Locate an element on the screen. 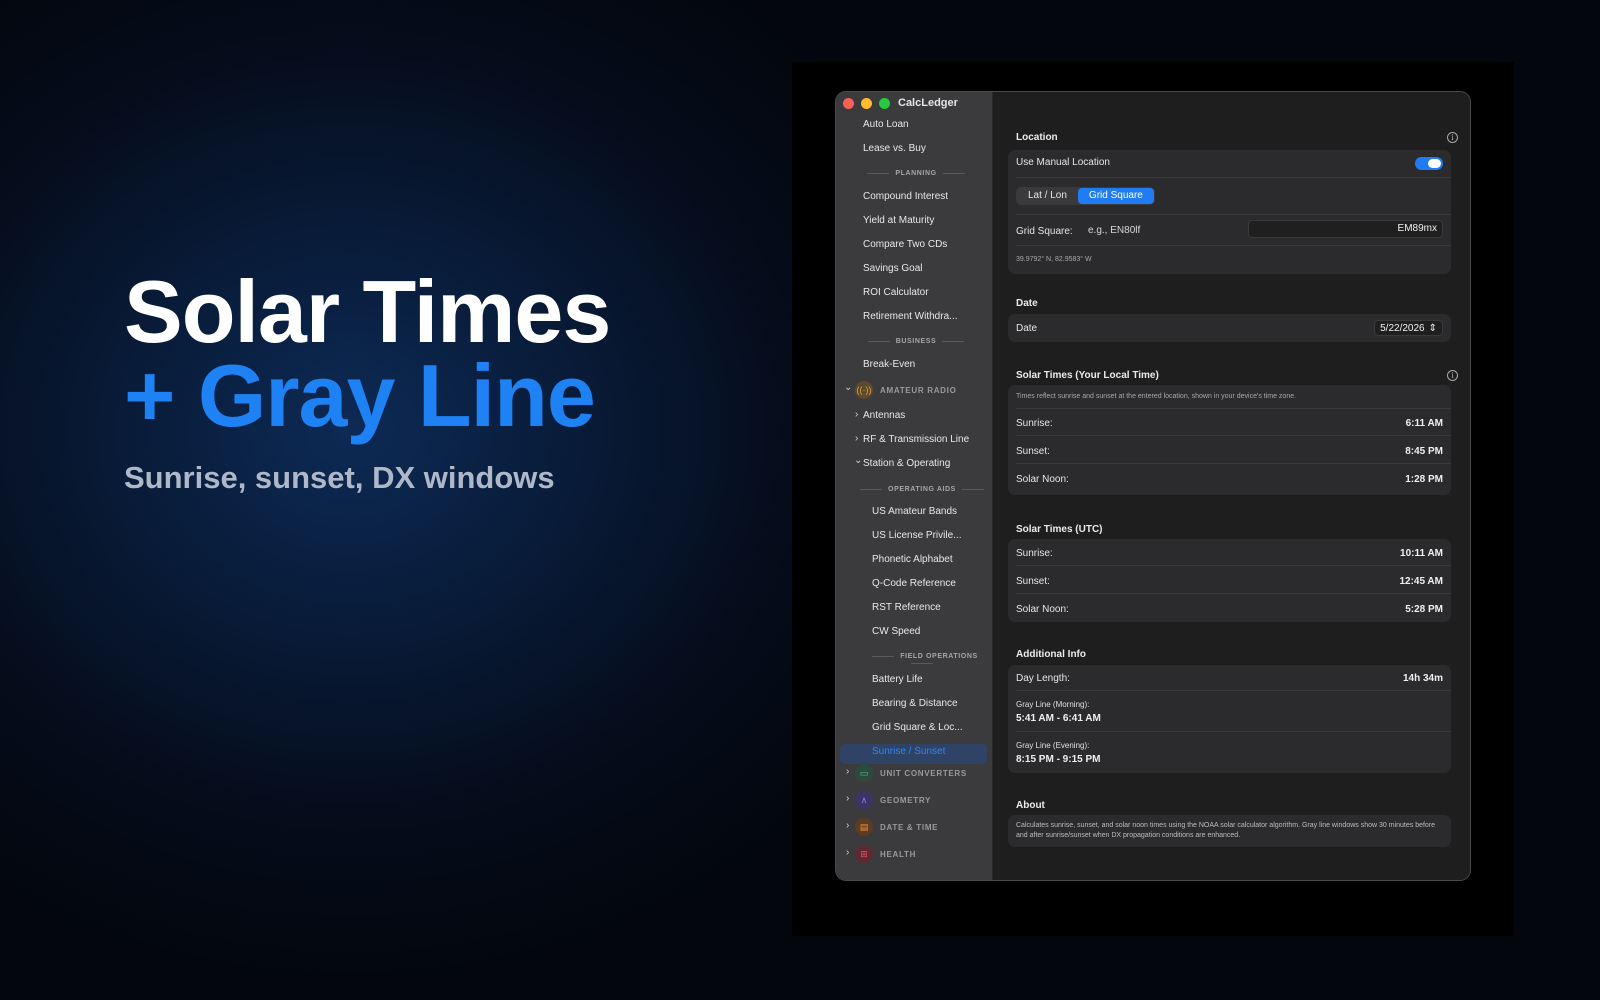 This screenshot has height=1000, width=1600. date-picker: 5/22/2026 ⇕ is located at coordinates (1408, 328).